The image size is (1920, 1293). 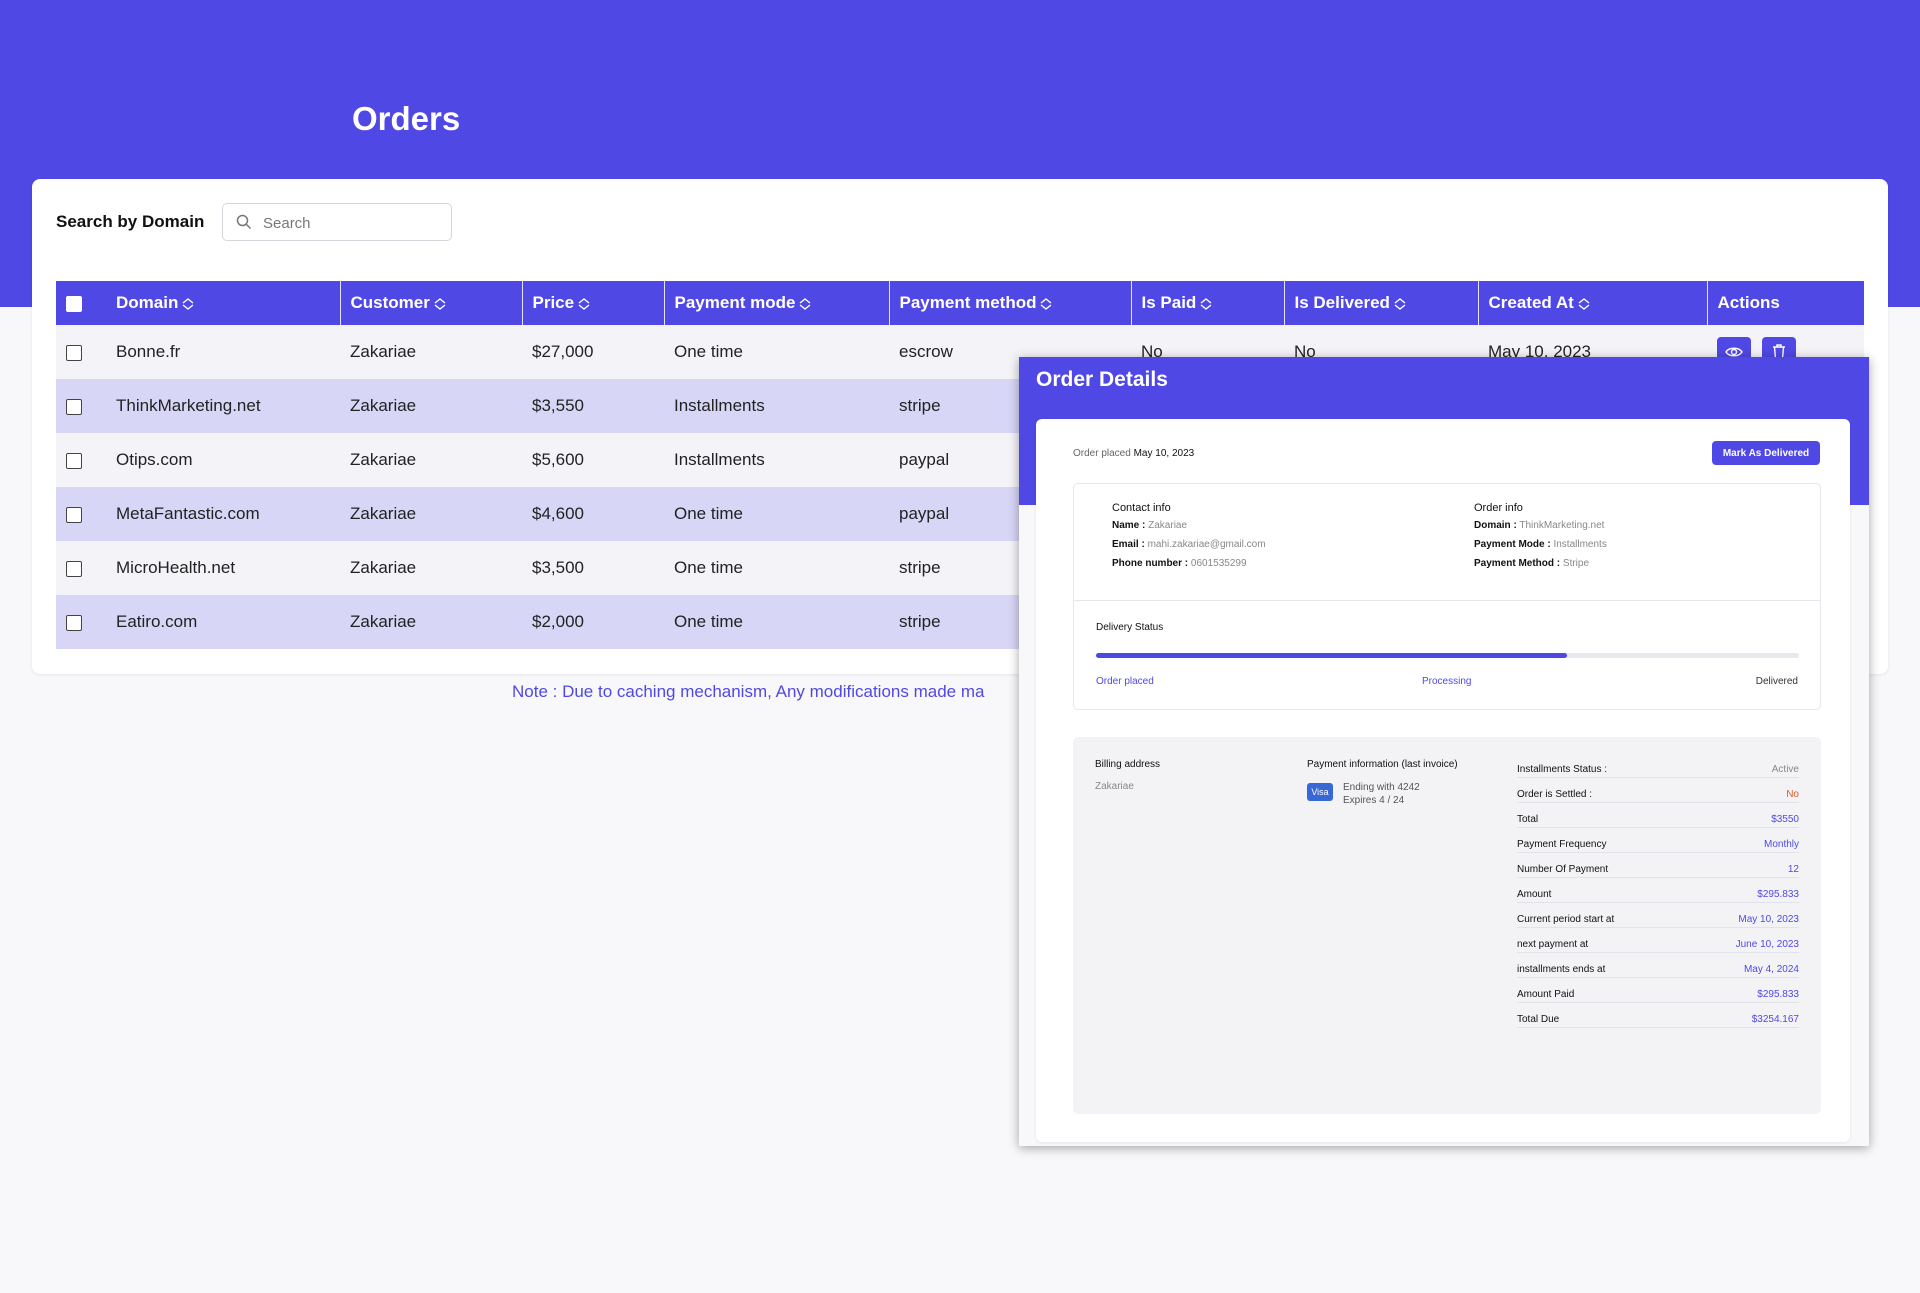 What do you see at coordinates (147, 302) in the screenshot?
I see `col-label: Domain` at bounding box center [147, 302].